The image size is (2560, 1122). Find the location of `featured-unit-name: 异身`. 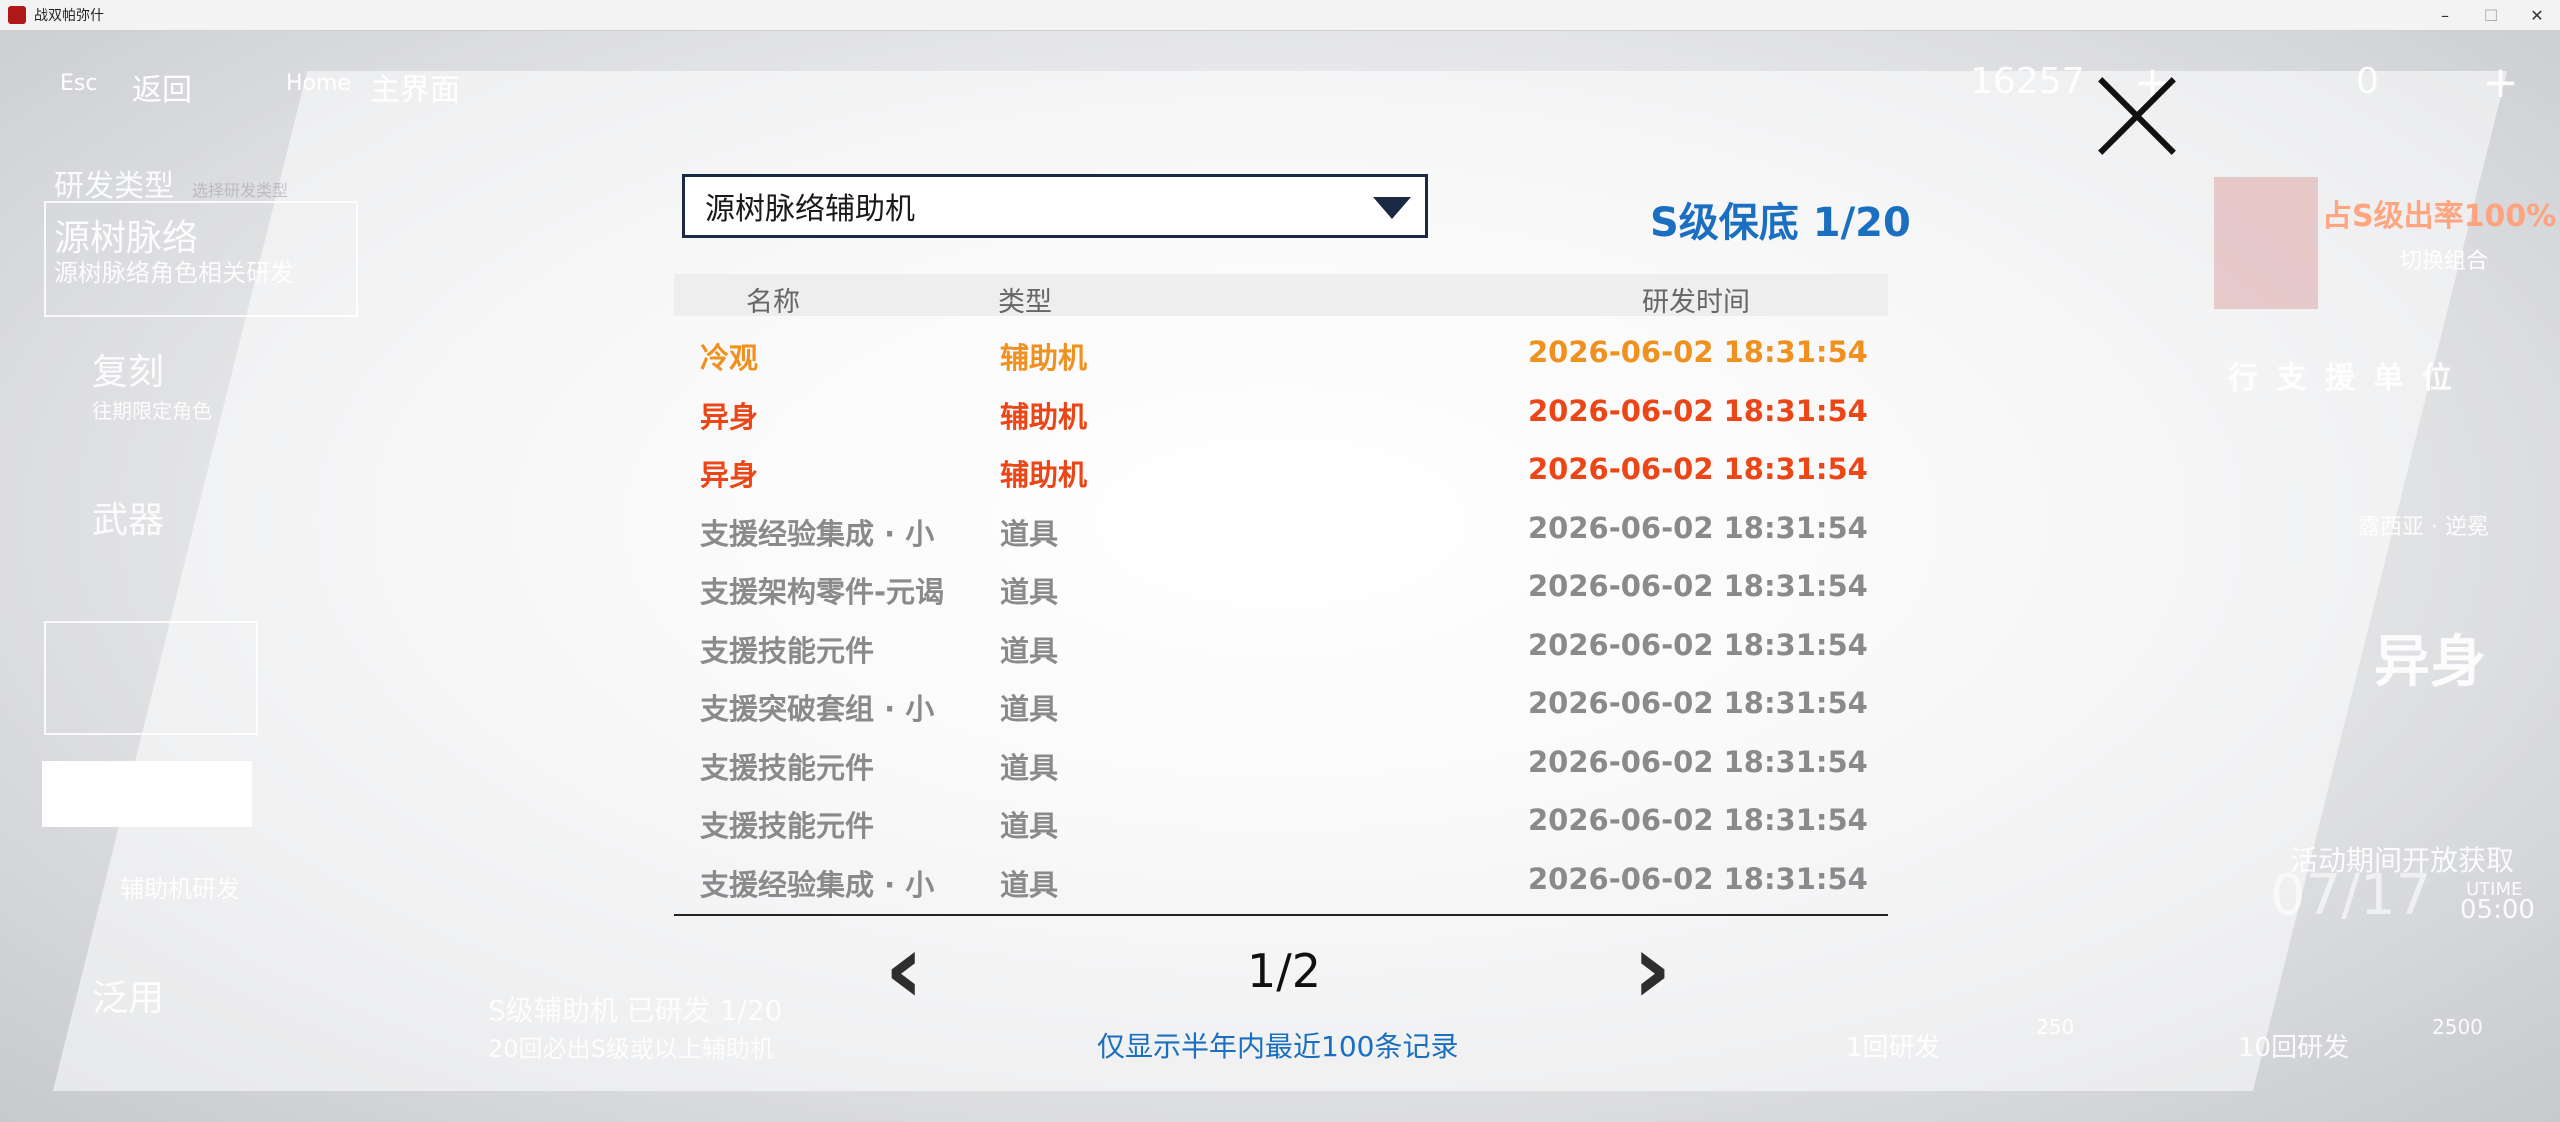

featured-unit-name: 异身 is located at coordinates (2430, 662).